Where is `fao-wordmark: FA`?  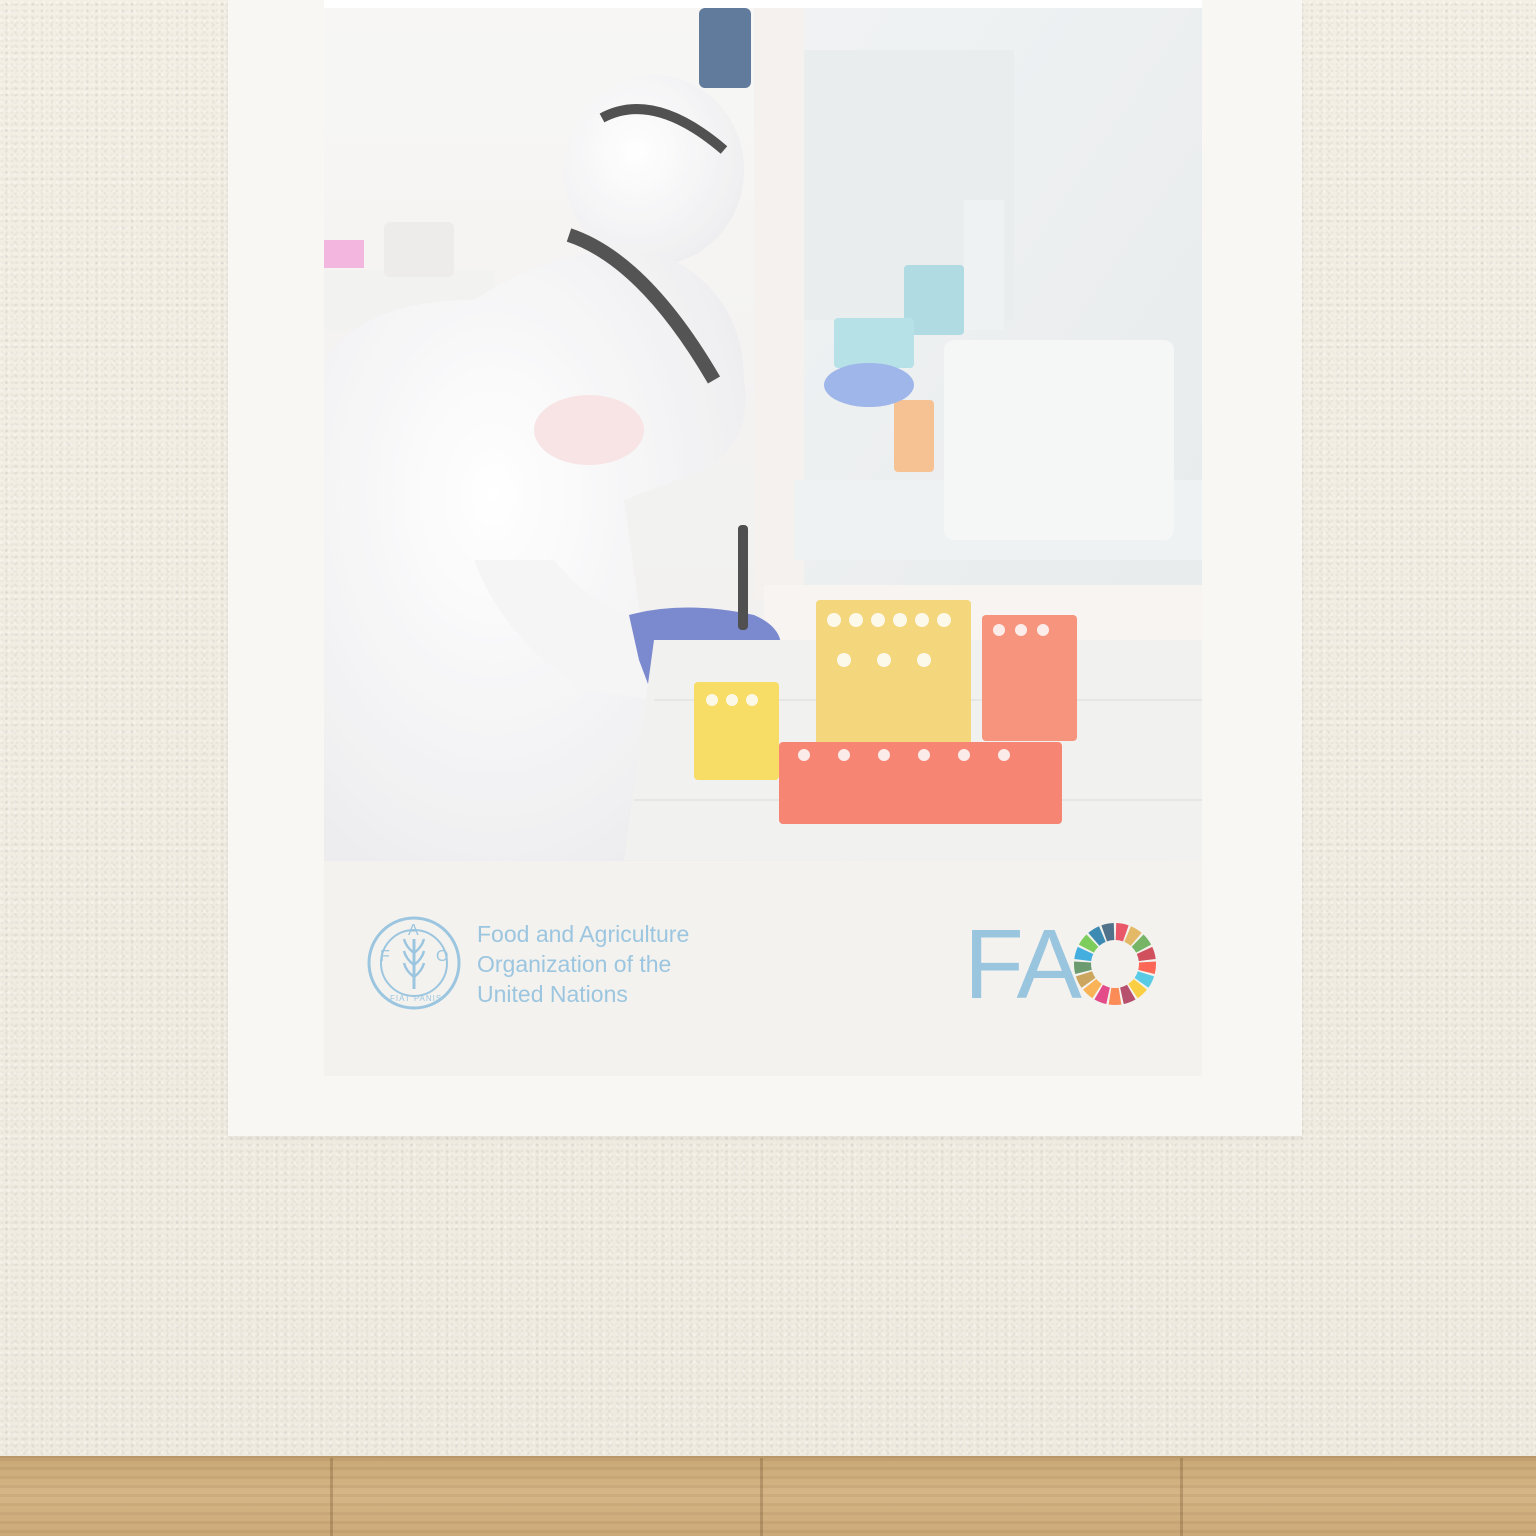
fao-wordmark: FA is located at coordinates (1023, 964).